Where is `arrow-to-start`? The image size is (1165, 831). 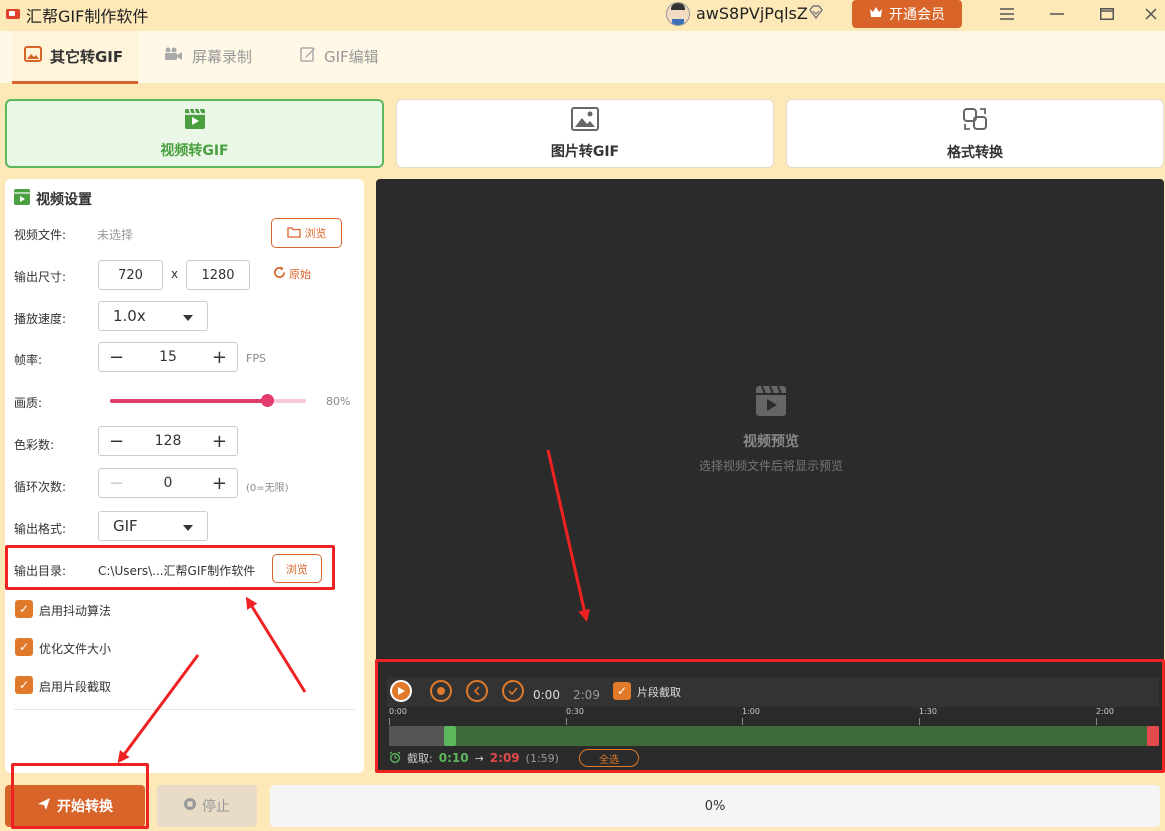 arrow-to-start is located at coordinates (158, 709).